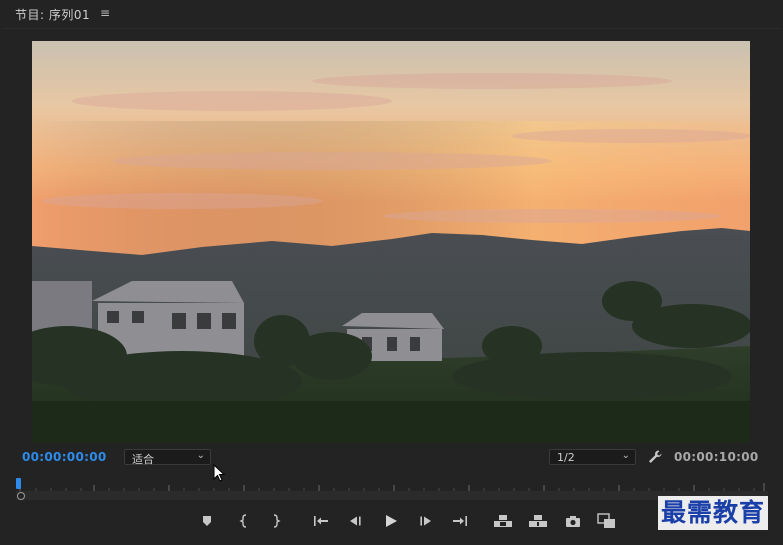 This screenshot has height=545, width=783. I want to click on go-to-in-button, so click(321, 521).